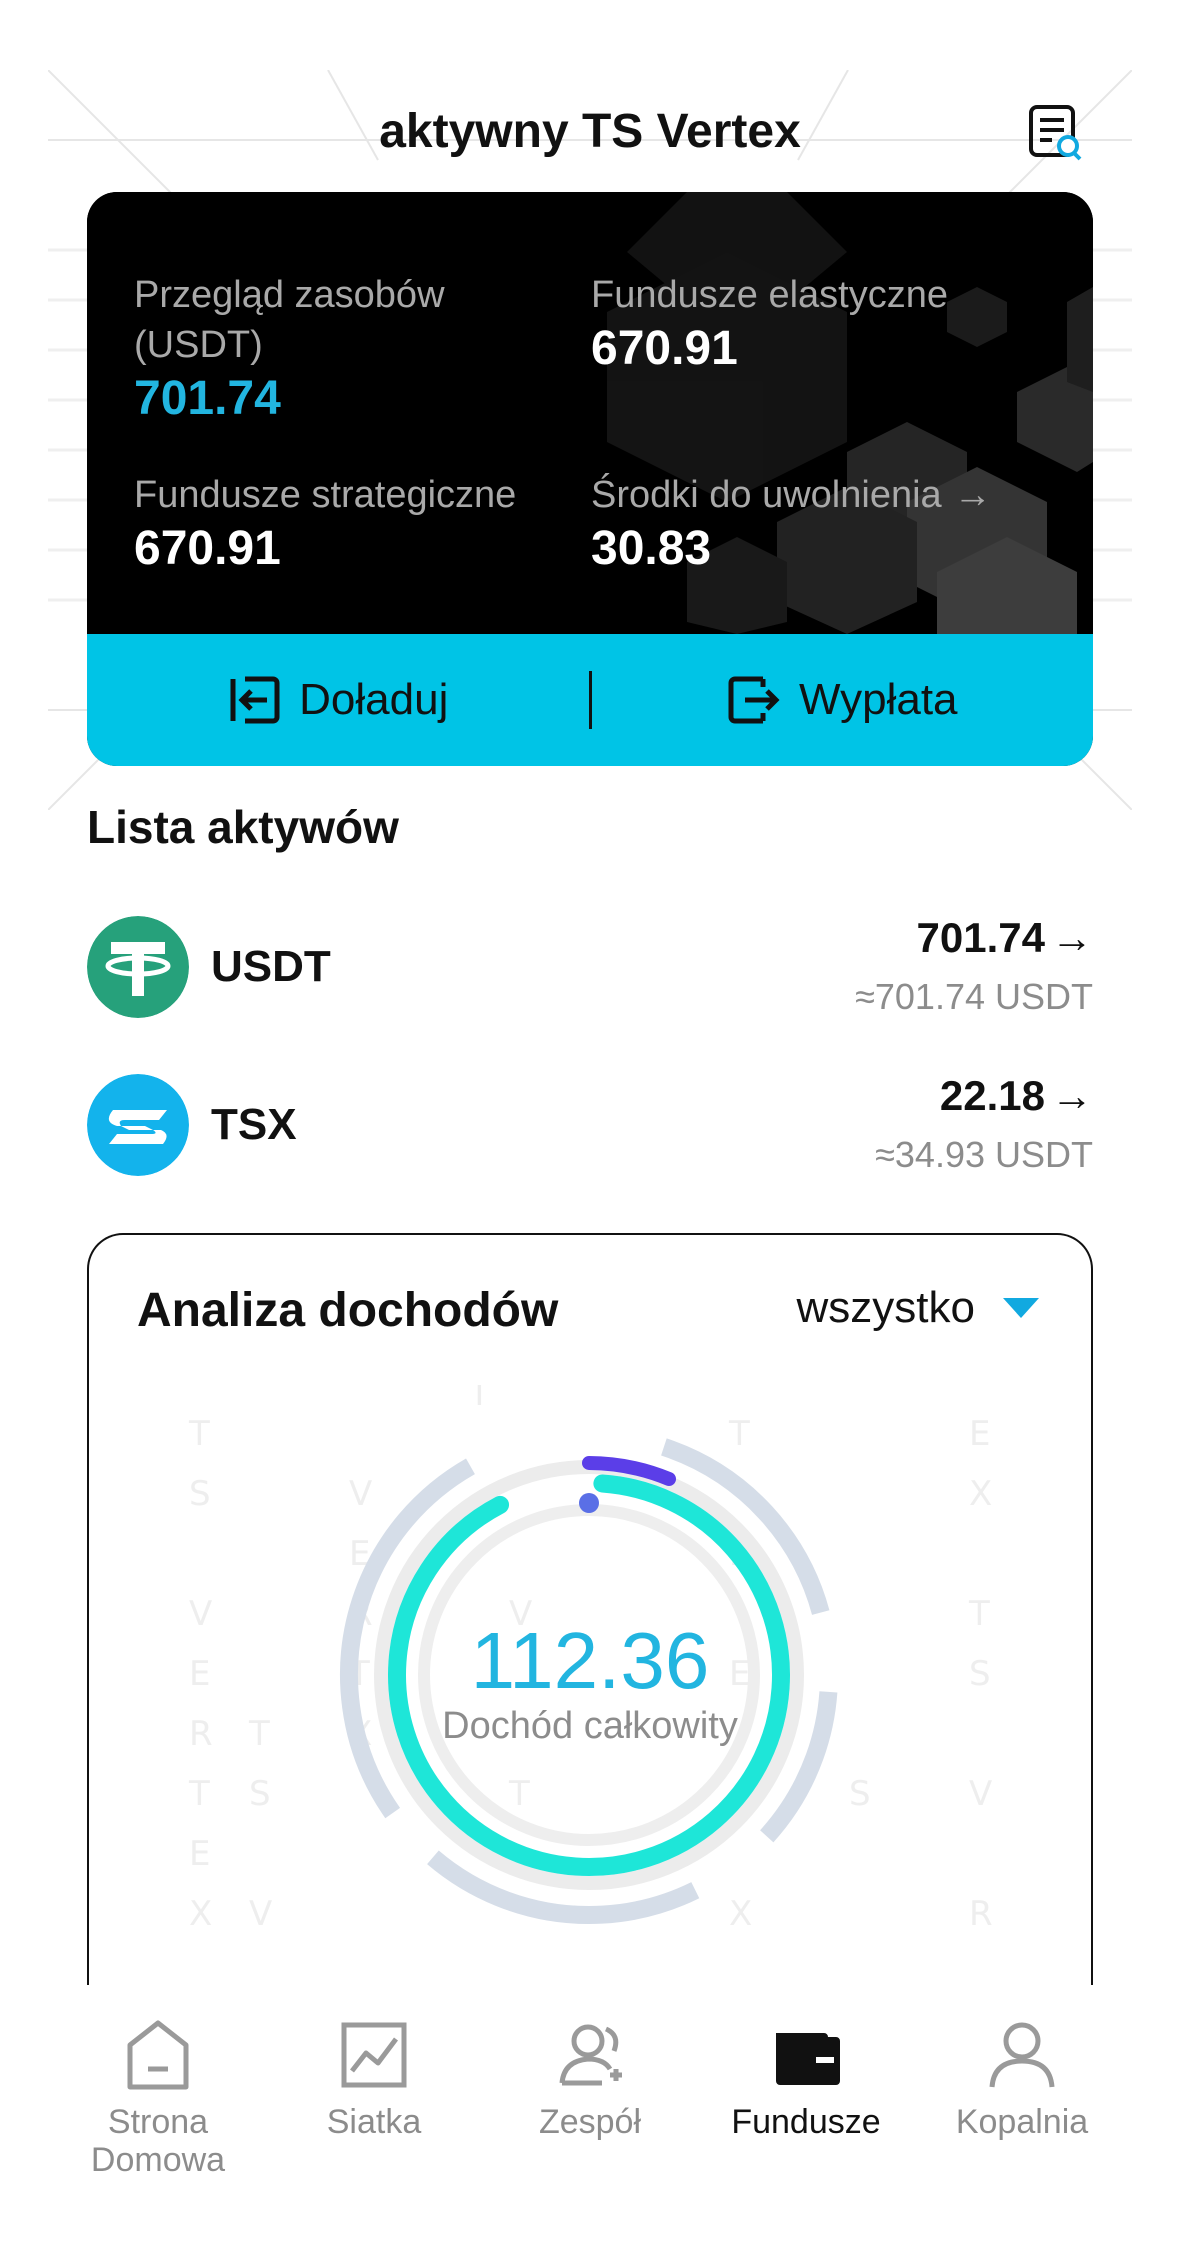  I want to click on asset-name: USDT, so click(271, 966).